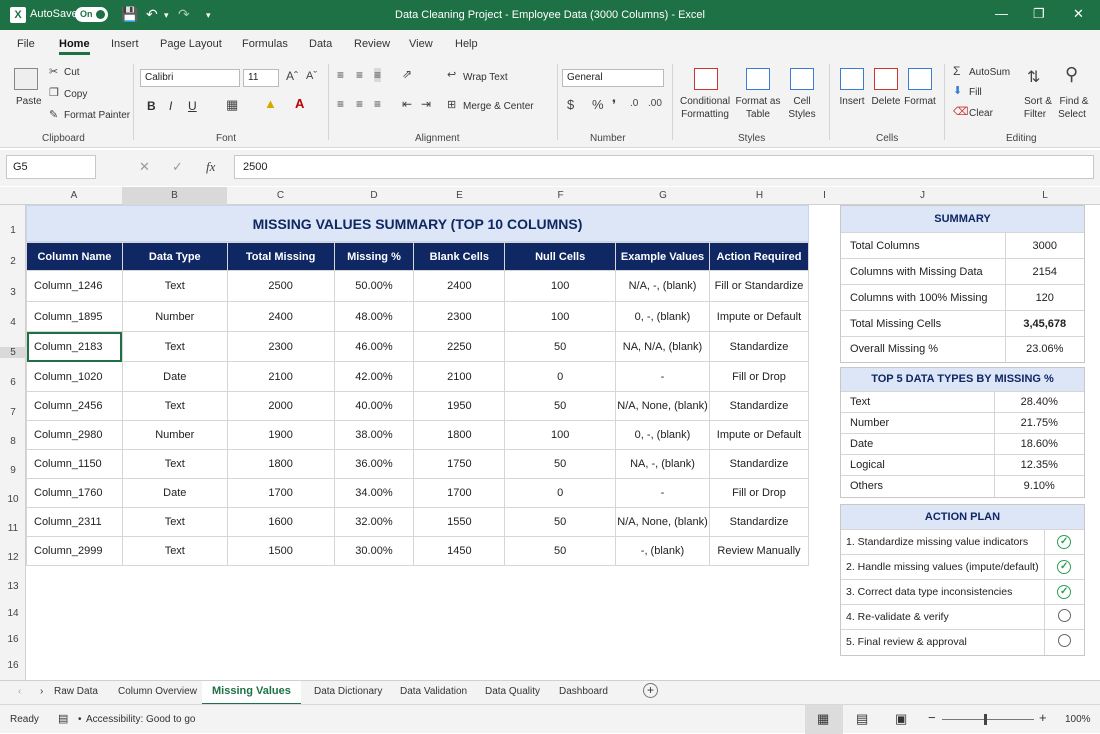  Describe the element at coordinates (923, 349) in the screenshot. I see `summary-label: Overall Missing %` at that location.